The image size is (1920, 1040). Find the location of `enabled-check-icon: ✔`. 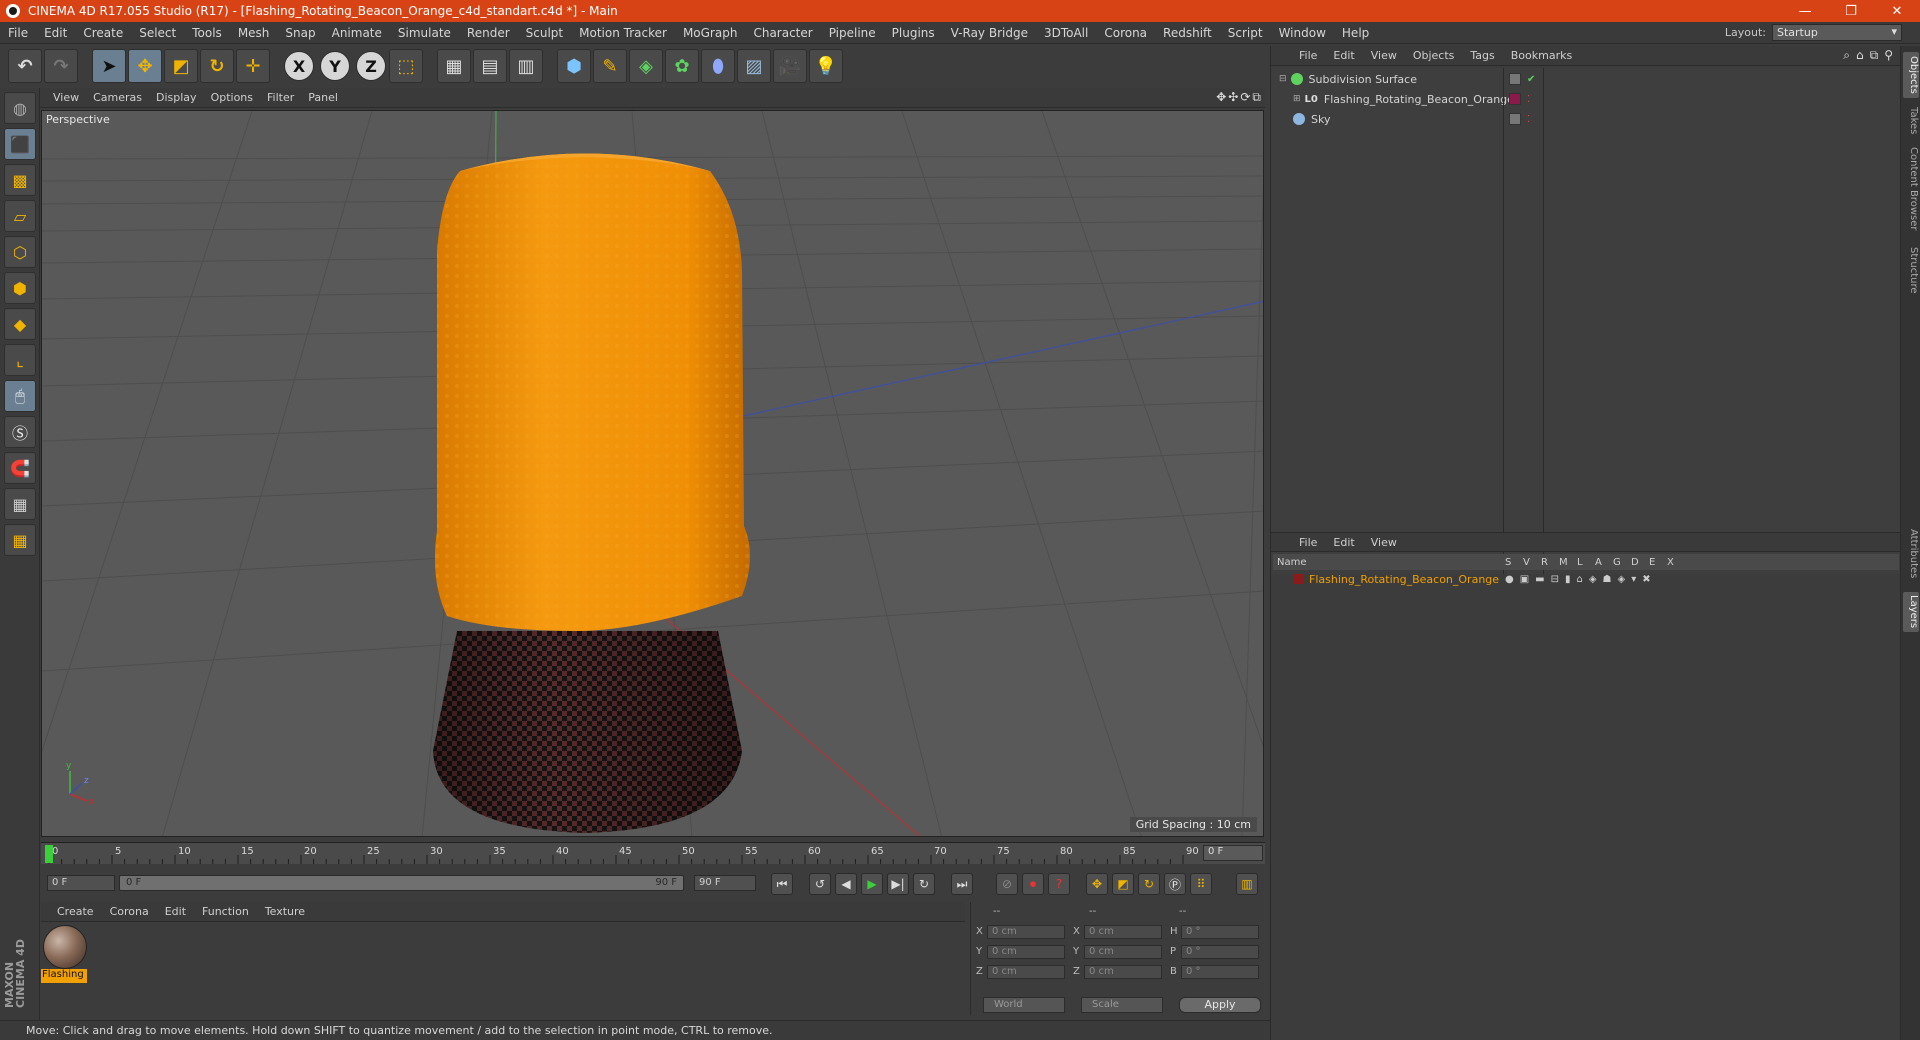

enabled-check-icon: ✔ is located at coordinates (1531, 79).